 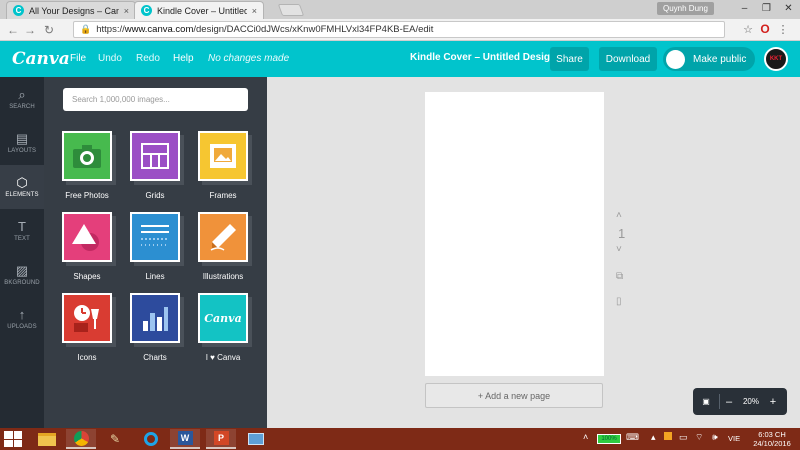 What do you see at coordinates (668, 437) in the screenshot?
I see `tray-app-icon` at bounding box center [668, 437].